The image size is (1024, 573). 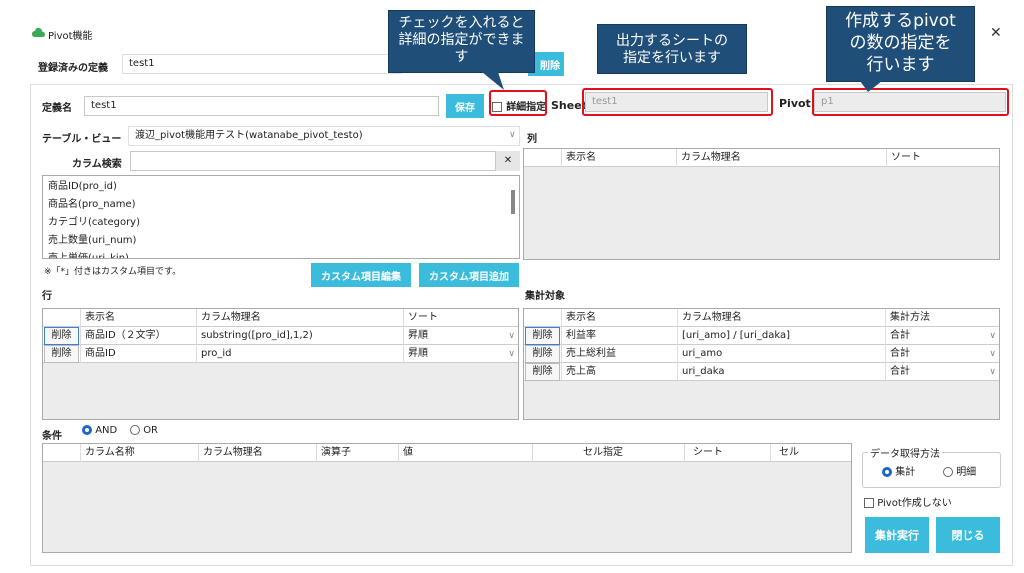 What do you see at coordinates (257, 453) in the screenshot?
I see `cond-header: カラム物理名` at bounding box center [257, 453].